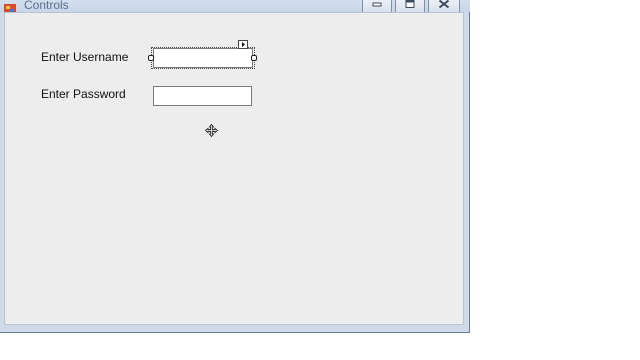 The width and height of the screenshot is (640, 360). Describe the element at coordinates (83, 94) in the screenshot. I see `password-label: Enter Password` at that location.